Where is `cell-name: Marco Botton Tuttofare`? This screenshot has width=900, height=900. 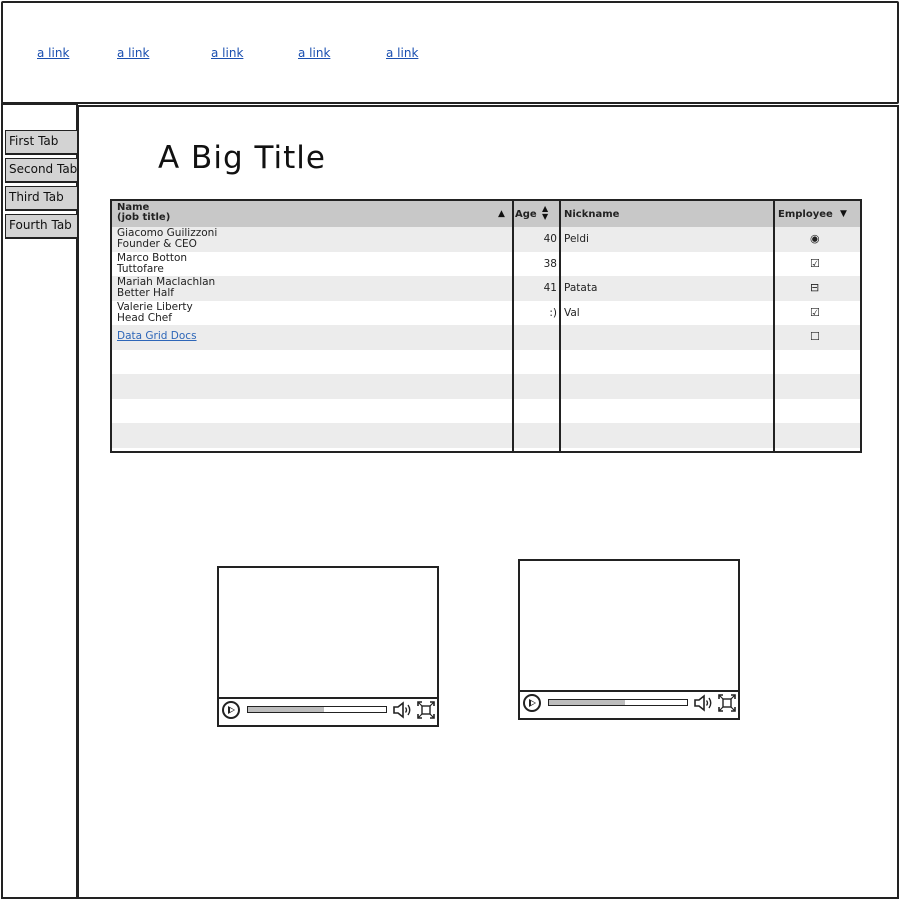 cell-name: Marco Botton Tuttofare is located at coordinates (152, 263).